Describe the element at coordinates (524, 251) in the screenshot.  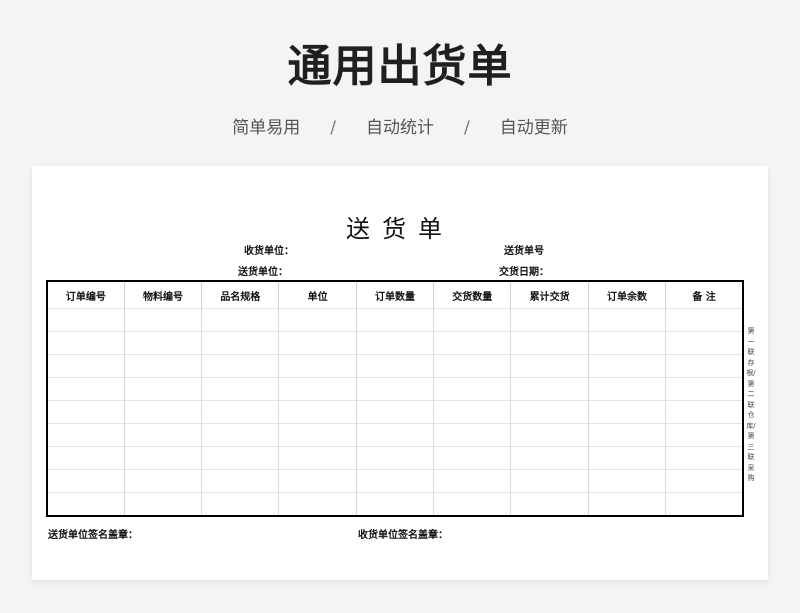
I see `order-number-label: 送货单号` at that location.